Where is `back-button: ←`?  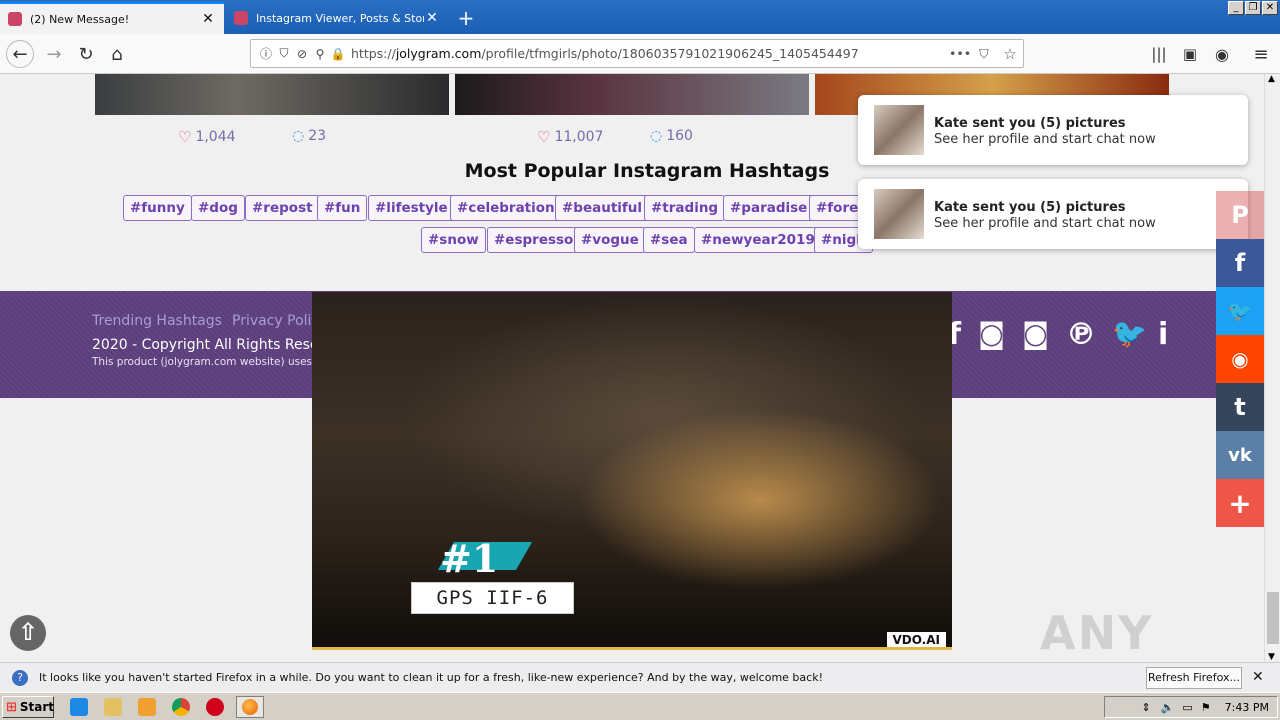 back-button: ← is located at coordinates (20, 54).